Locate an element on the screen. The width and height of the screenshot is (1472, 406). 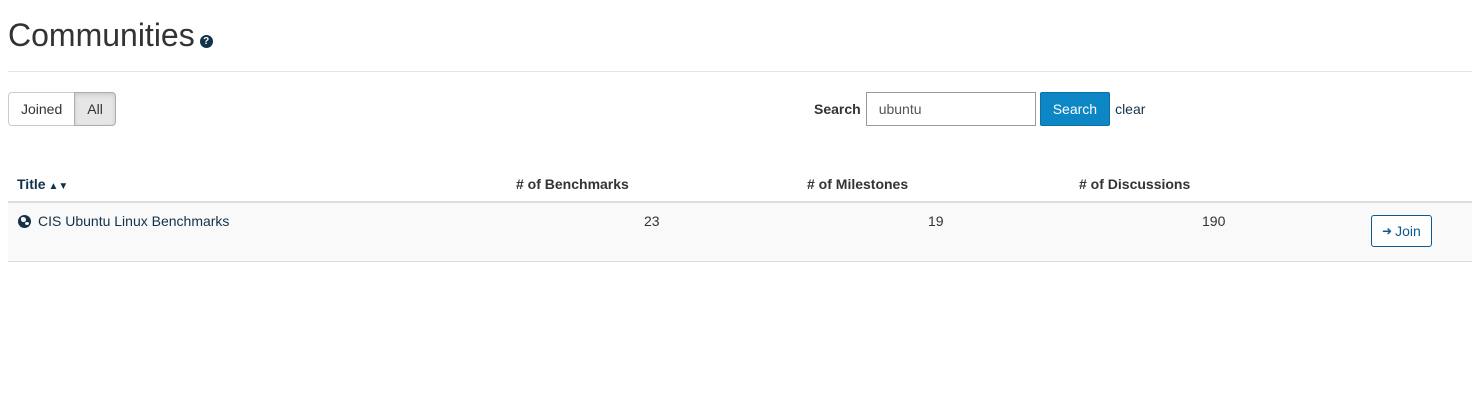
globe-icon is located at coordinates (24, 221).